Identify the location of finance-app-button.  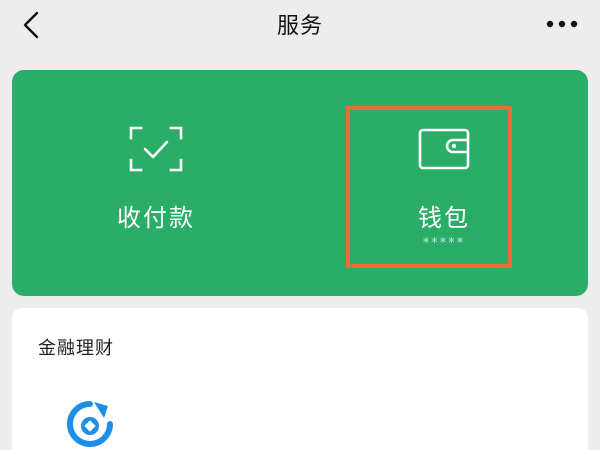
(90, 424).